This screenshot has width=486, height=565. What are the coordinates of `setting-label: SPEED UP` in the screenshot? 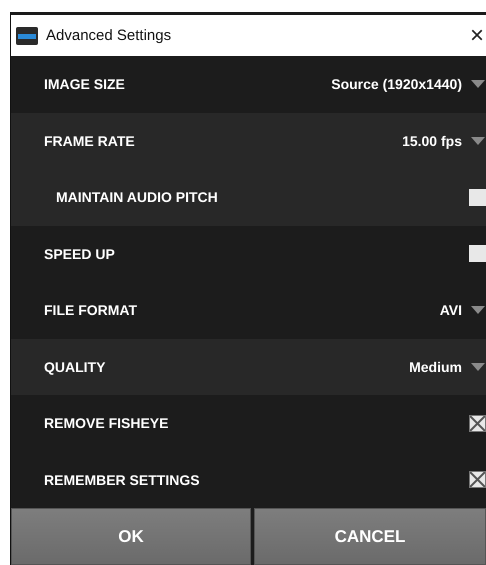 It's located at (80, 254).